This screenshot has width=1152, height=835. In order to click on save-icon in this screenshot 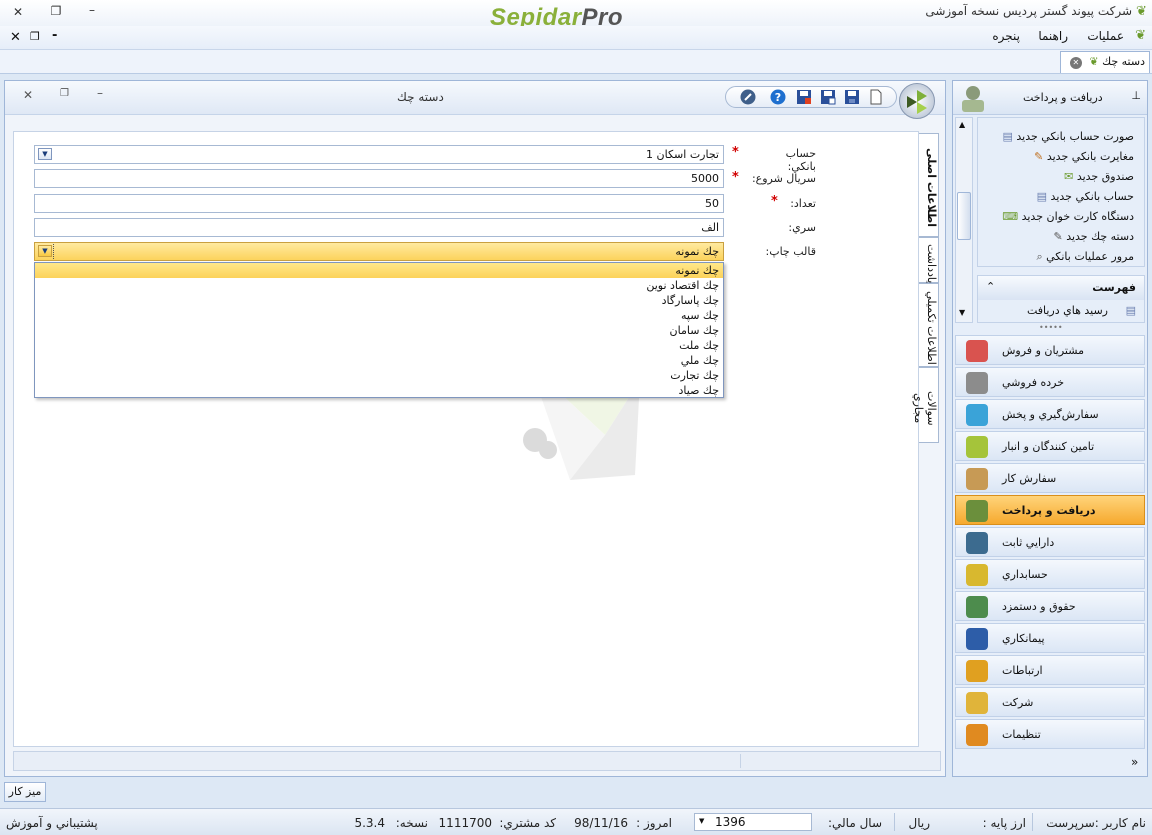, I will do `click(852, 97)`.